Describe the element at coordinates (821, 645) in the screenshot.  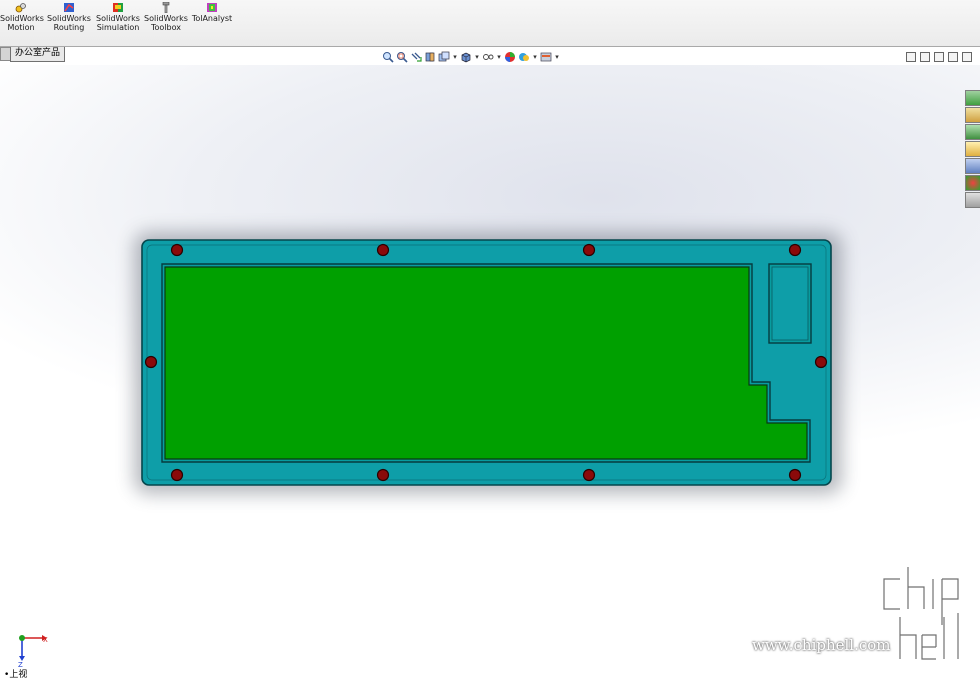
I see `watermark-text: www.chiphell.com` at that location.